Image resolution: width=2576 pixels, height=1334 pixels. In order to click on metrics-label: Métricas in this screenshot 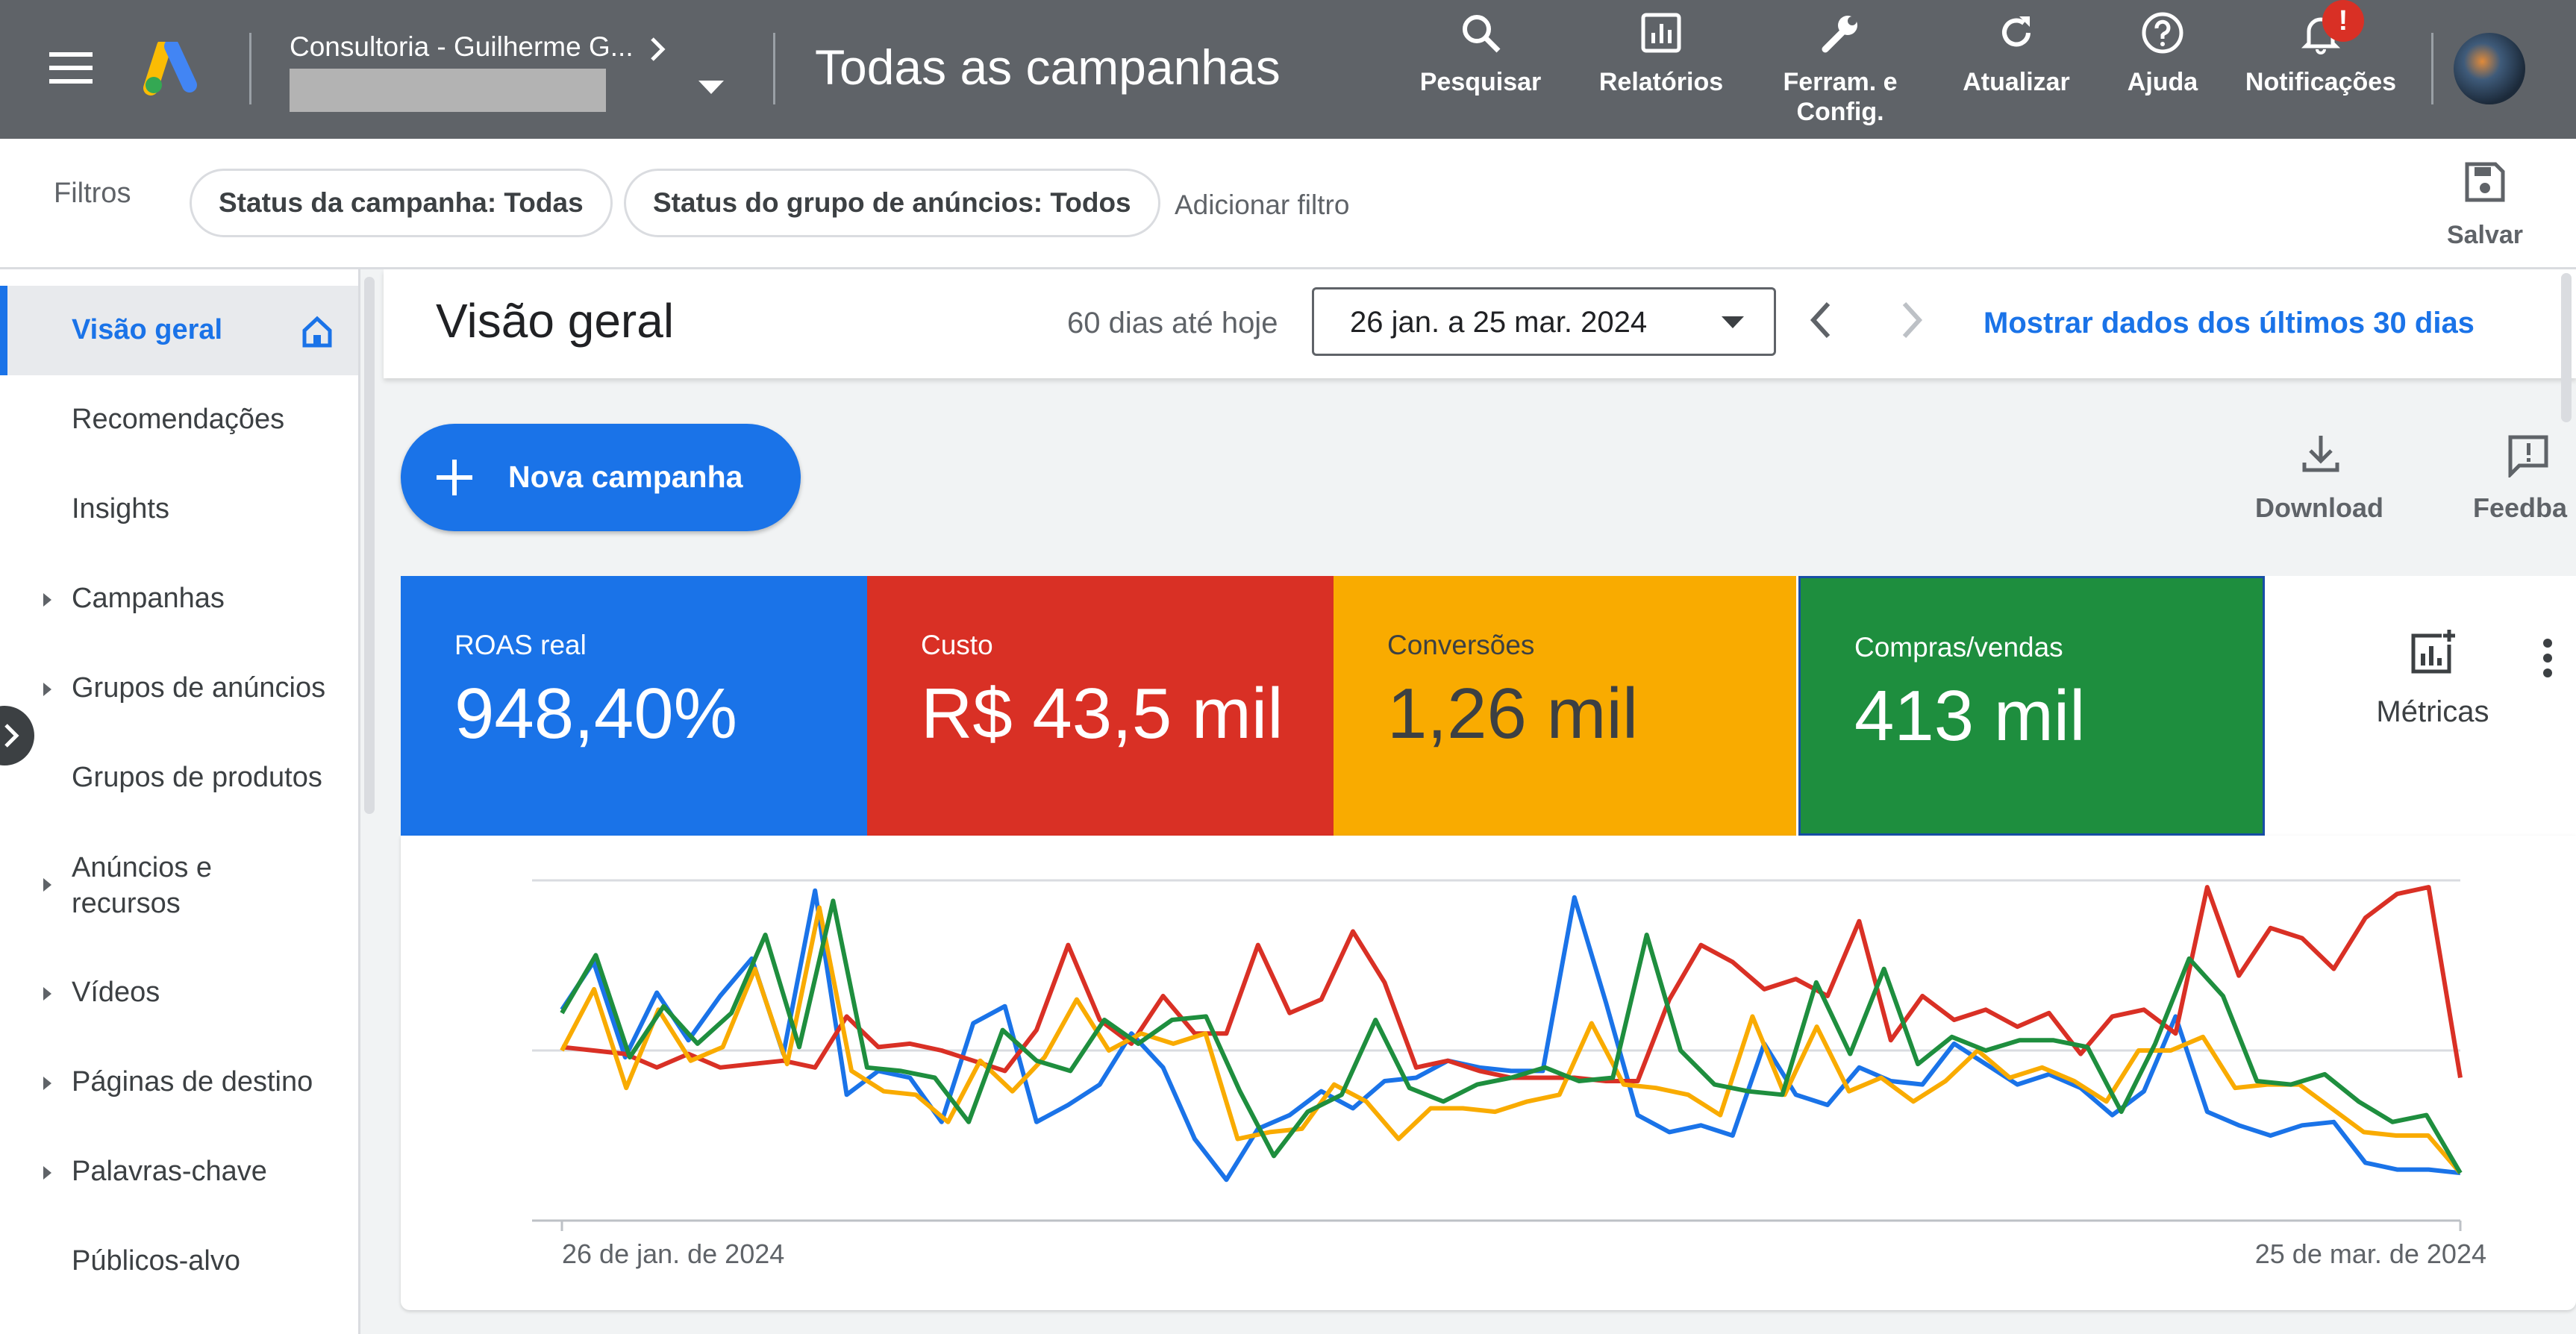, I will do `click(2432, 712)`.